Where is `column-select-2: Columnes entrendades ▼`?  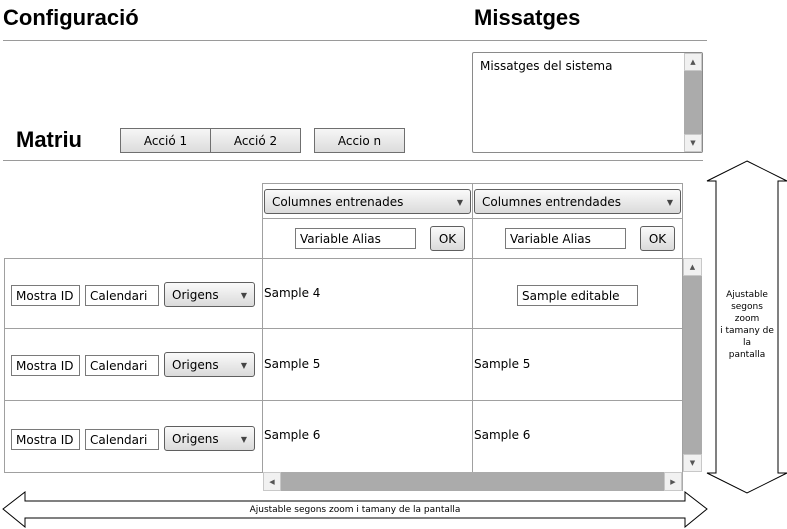 column-select-2: Columnes entrendades ▼ is located at coordinates (577, 201).